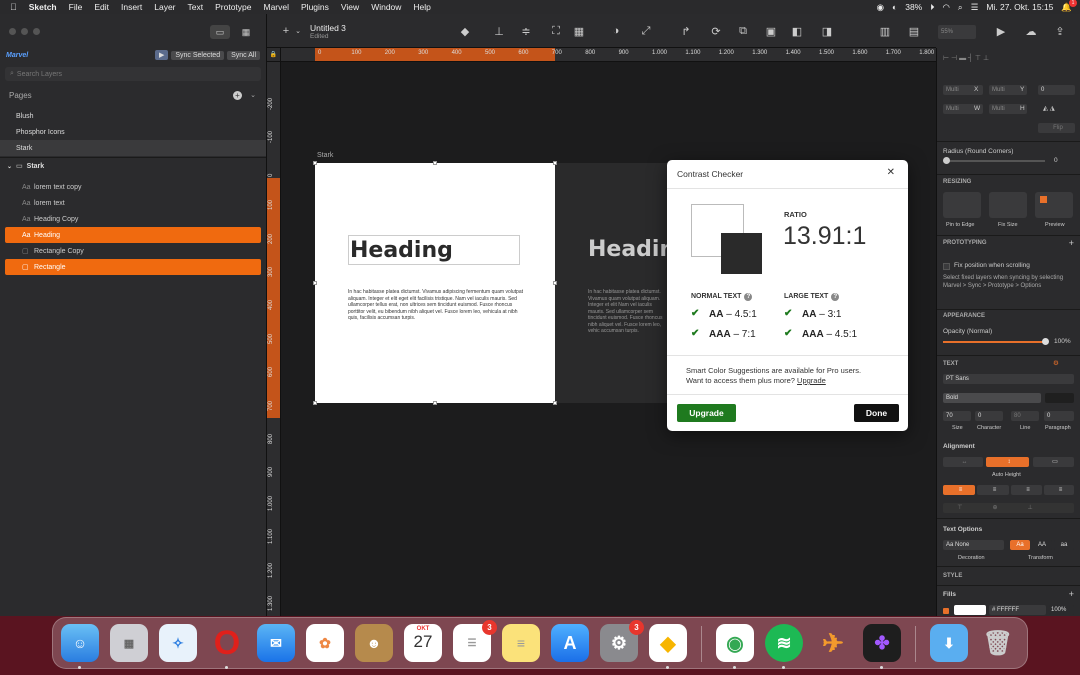 Image resolution: width=1080 pixels, height=675 pixels. Describe the element at coordinates (499, 31) in the screenshot. I see `align-bottom-icon: ⊥` at that location.